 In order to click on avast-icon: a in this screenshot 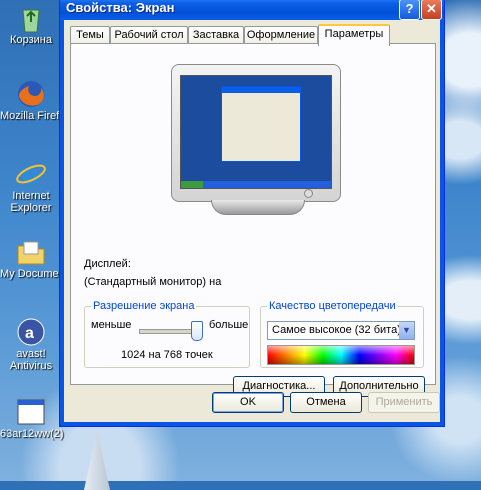, I will do `click(31, 332)`.